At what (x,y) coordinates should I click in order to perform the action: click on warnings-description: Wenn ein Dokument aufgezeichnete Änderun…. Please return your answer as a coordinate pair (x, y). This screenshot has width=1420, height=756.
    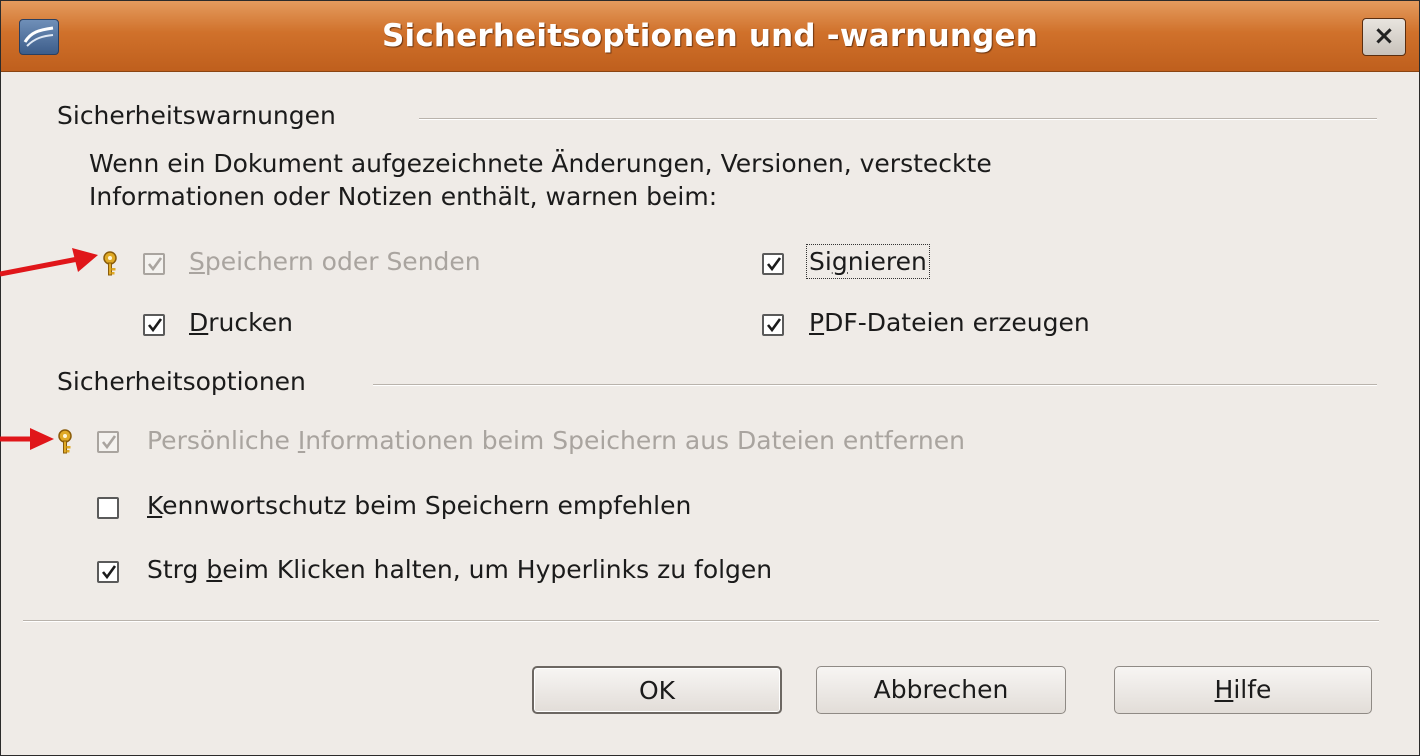
    Looking at the image, I should click on (540, 180).